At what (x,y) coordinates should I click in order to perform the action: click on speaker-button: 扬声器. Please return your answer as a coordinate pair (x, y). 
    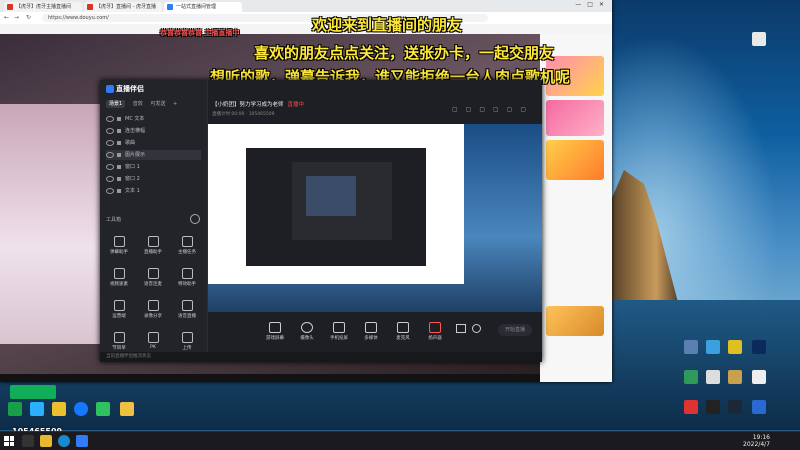
    Looking at the image, I should click on (435, 331).